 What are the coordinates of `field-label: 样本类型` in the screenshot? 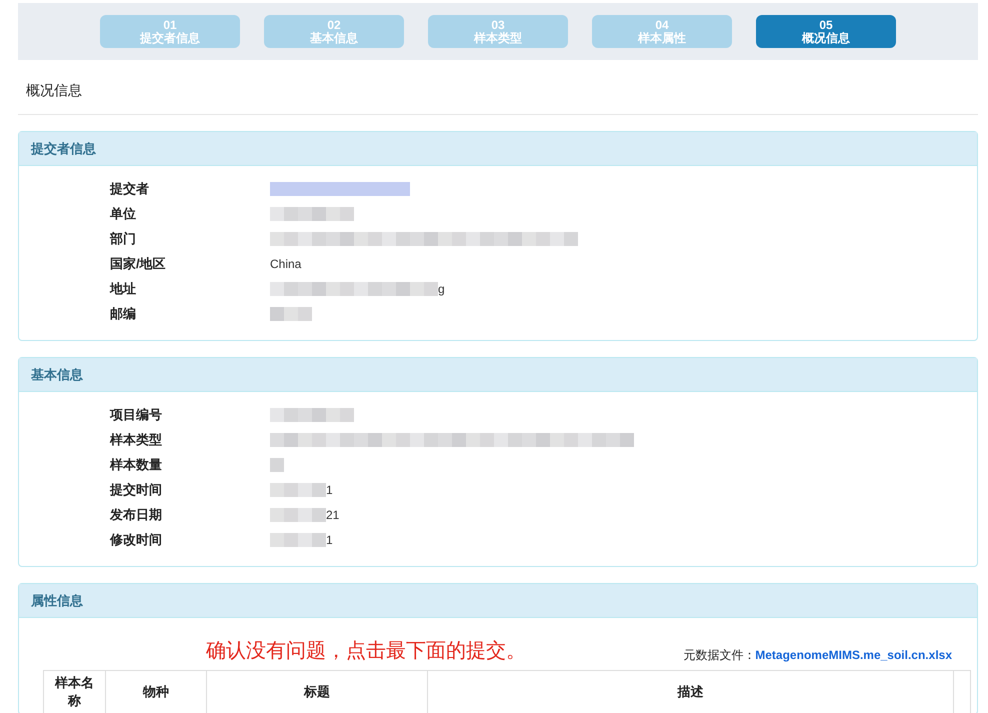 It's located at (135, 439).